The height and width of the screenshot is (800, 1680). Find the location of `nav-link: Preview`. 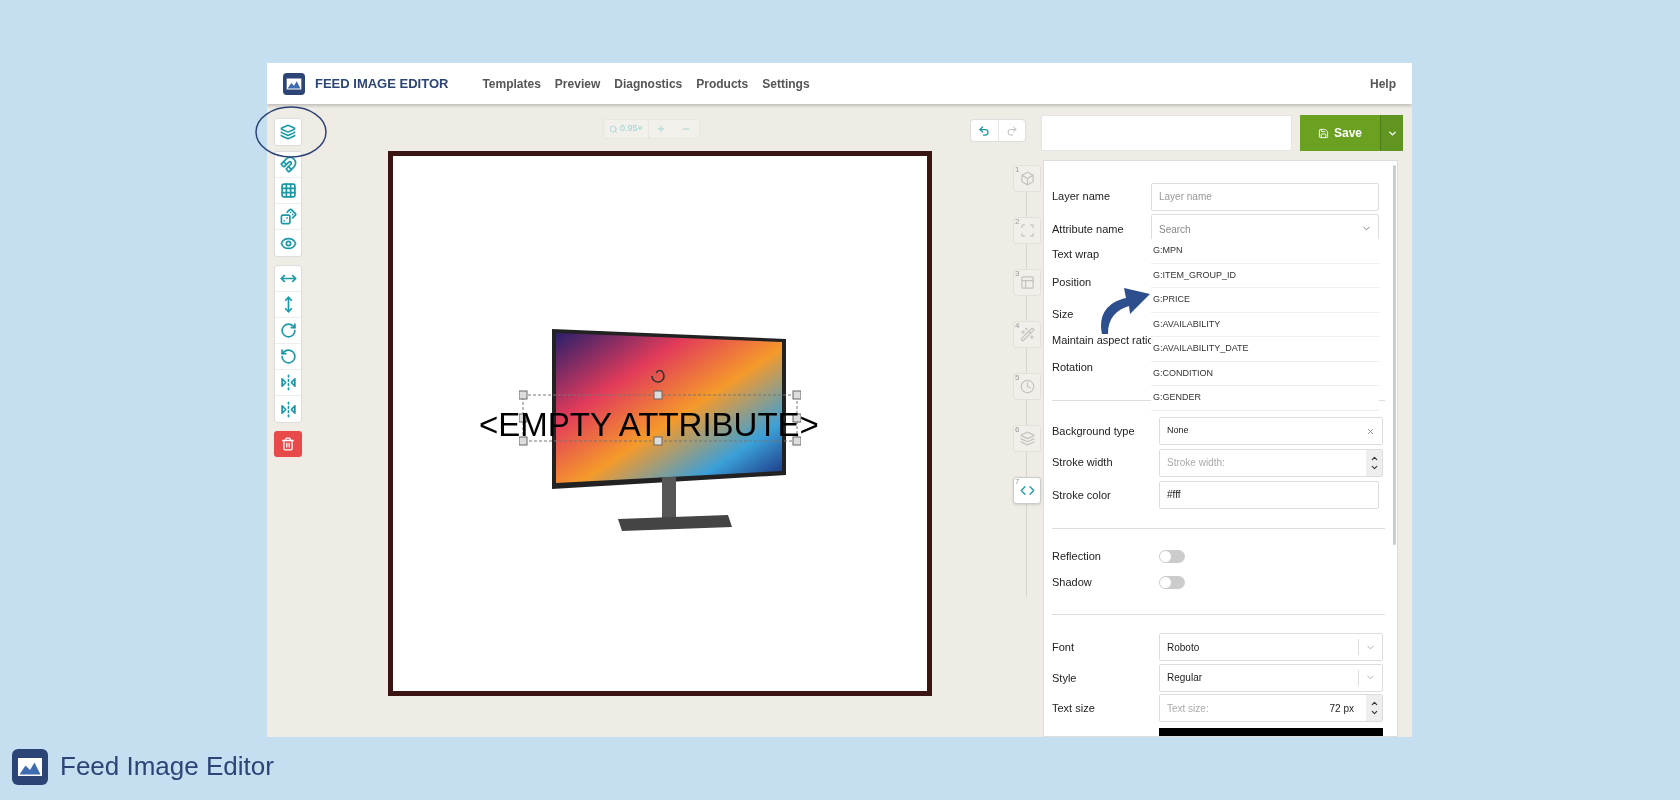

nav-link: Preview is located at coordinates (577, 83).